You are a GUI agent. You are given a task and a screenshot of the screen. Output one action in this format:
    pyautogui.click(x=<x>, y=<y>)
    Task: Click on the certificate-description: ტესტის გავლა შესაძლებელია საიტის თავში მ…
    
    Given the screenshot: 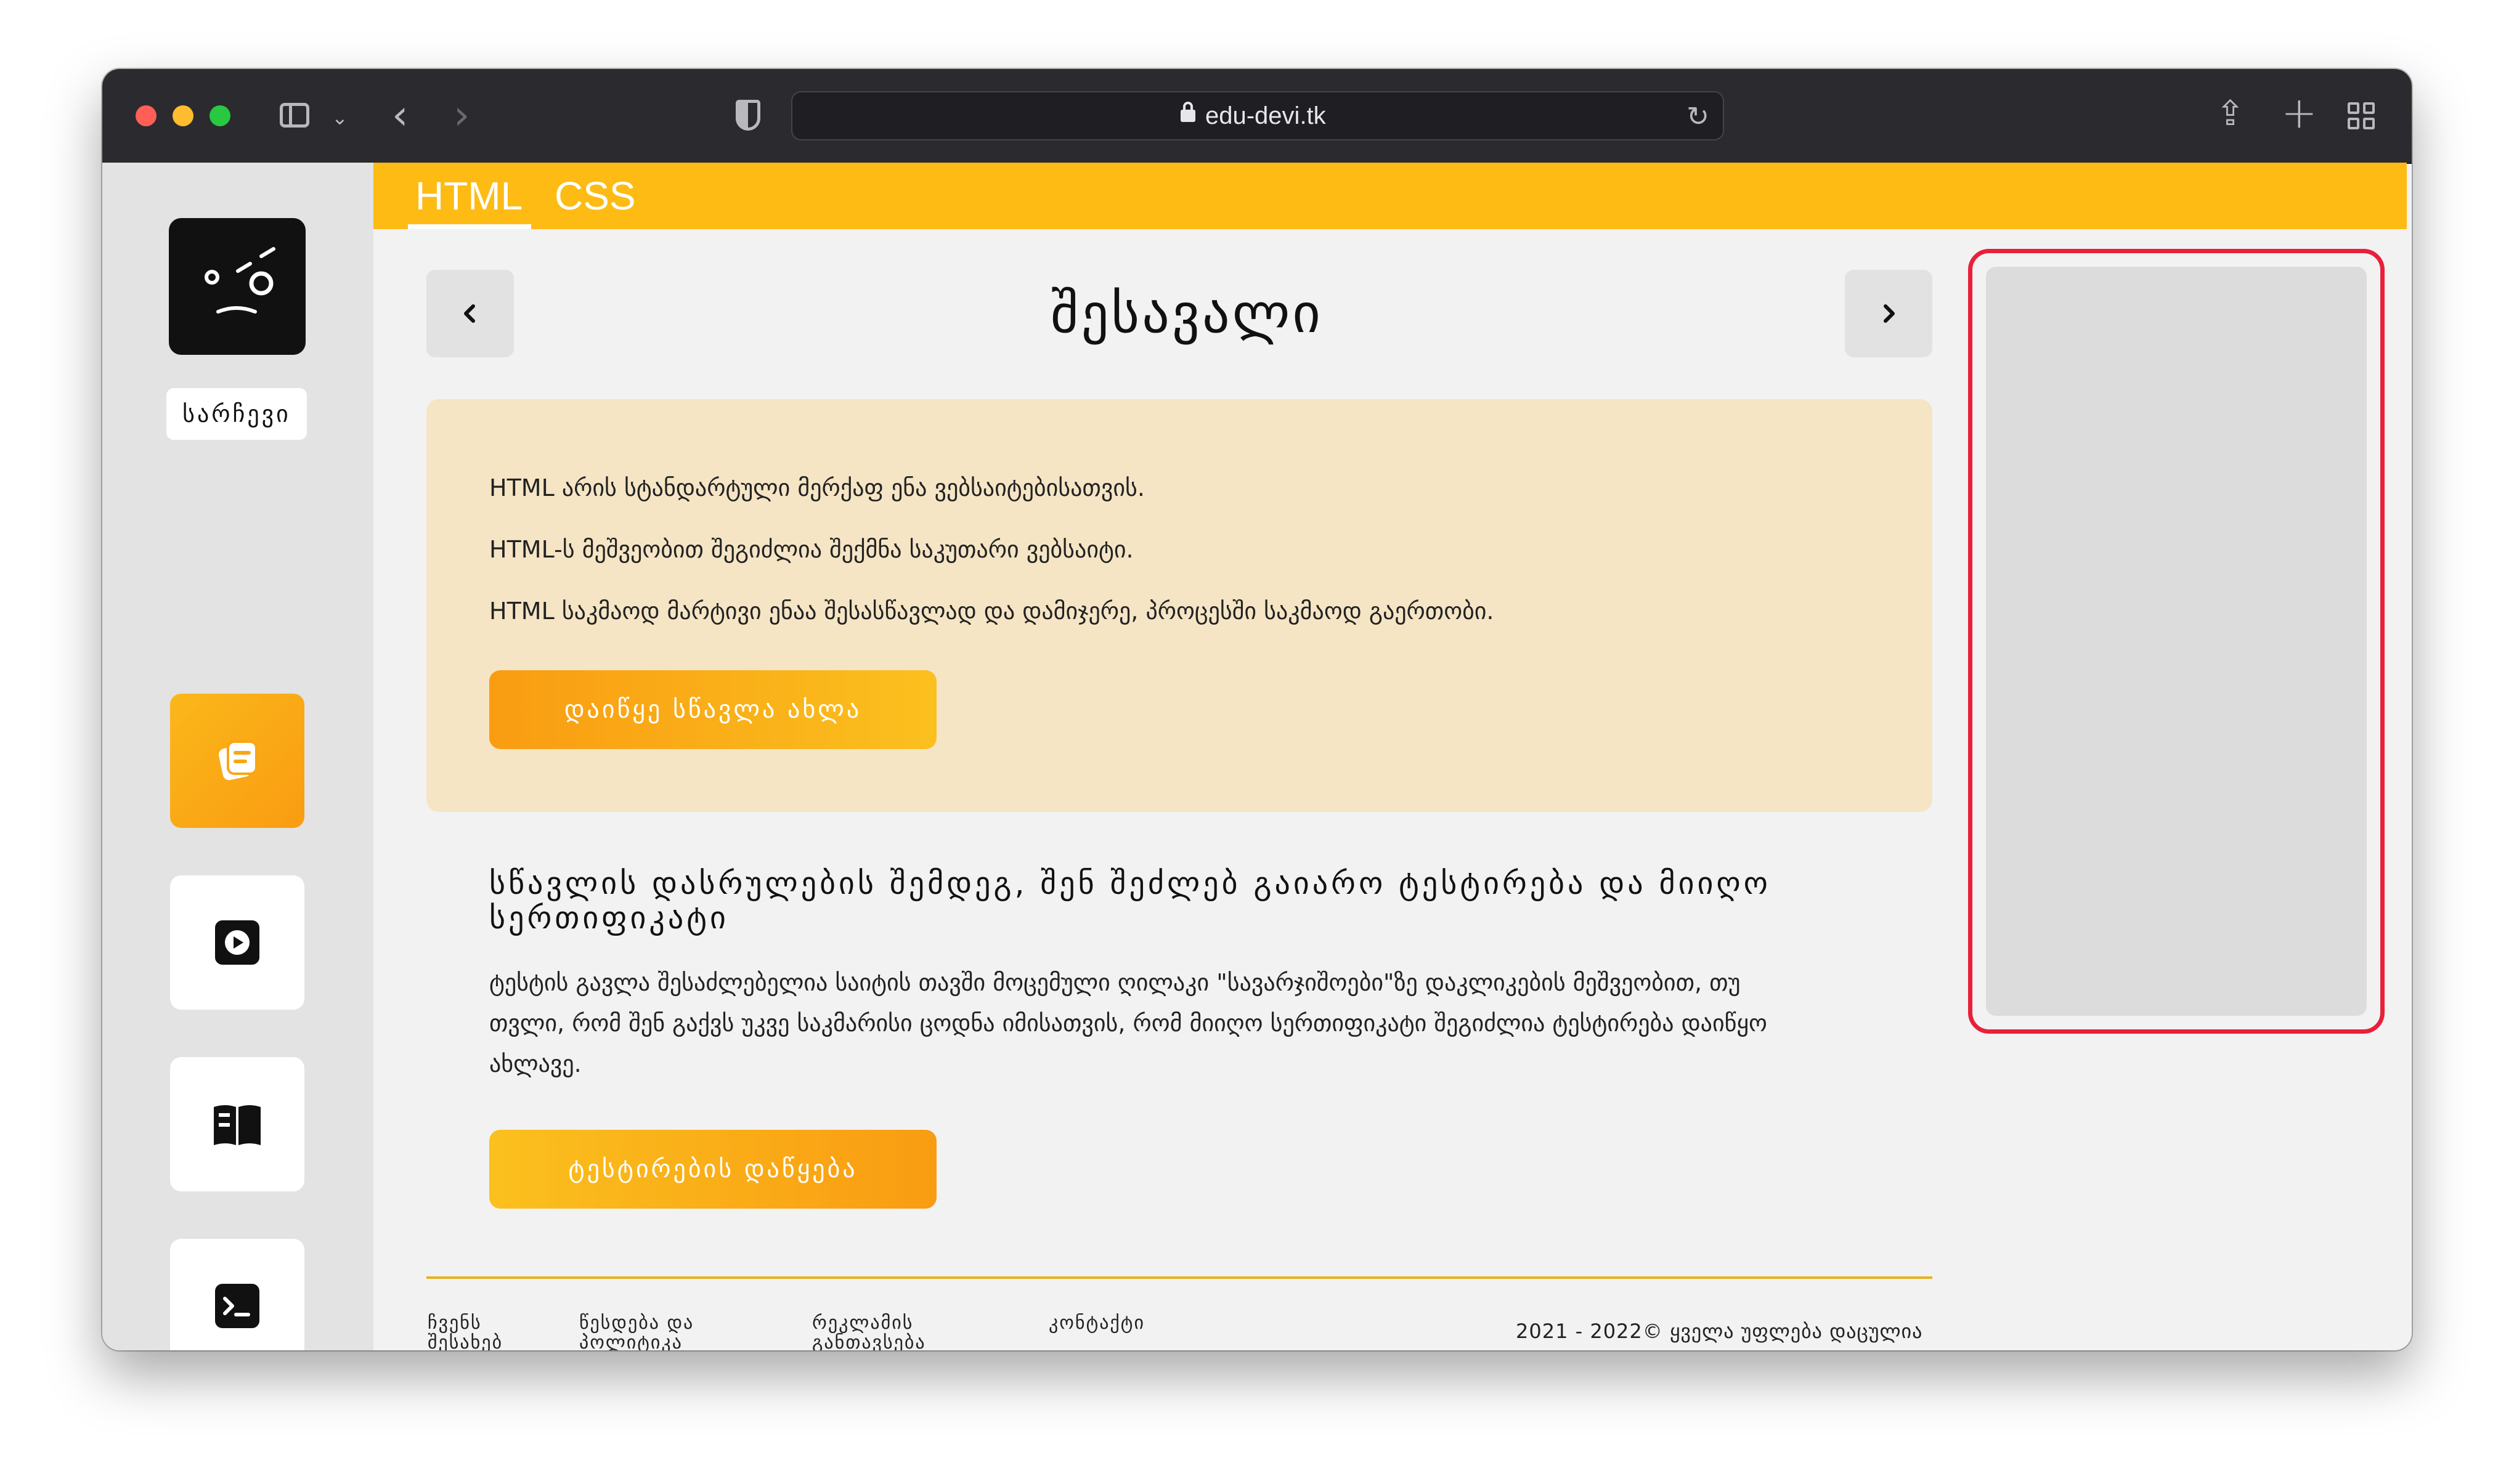 What is the action you would take?
    pyautogui.click(x=1128, y=1023)
    